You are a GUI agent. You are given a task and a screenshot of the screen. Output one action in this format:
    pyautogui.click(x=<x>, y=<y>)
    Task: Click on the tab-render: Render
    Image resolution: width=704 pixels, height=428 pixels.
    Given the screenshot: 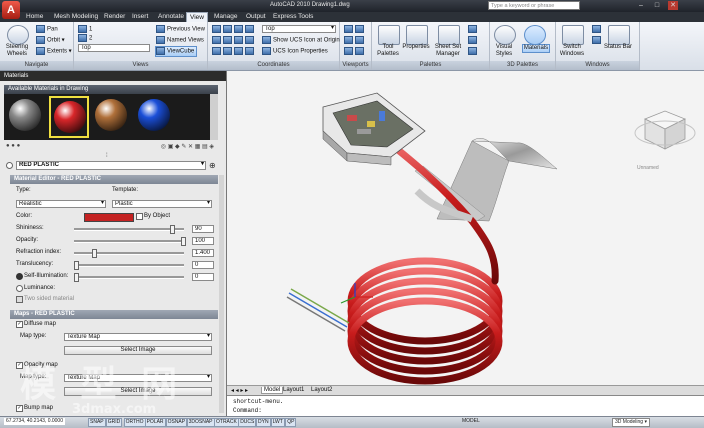 What is the action you would take?
    pyautogui.click(x=114, y=17)
    